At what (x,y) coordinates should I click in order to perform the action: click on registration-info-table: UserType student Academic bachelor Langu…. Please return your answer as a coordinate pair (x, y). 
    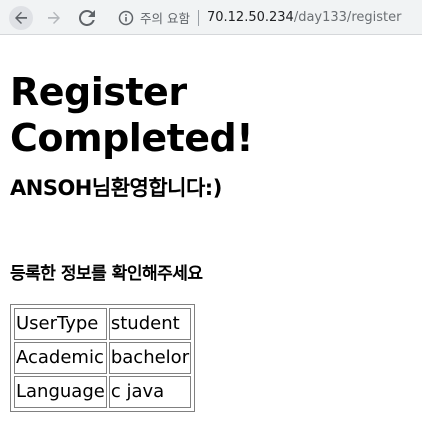
    Looking at the image, I should click on (103, 358).